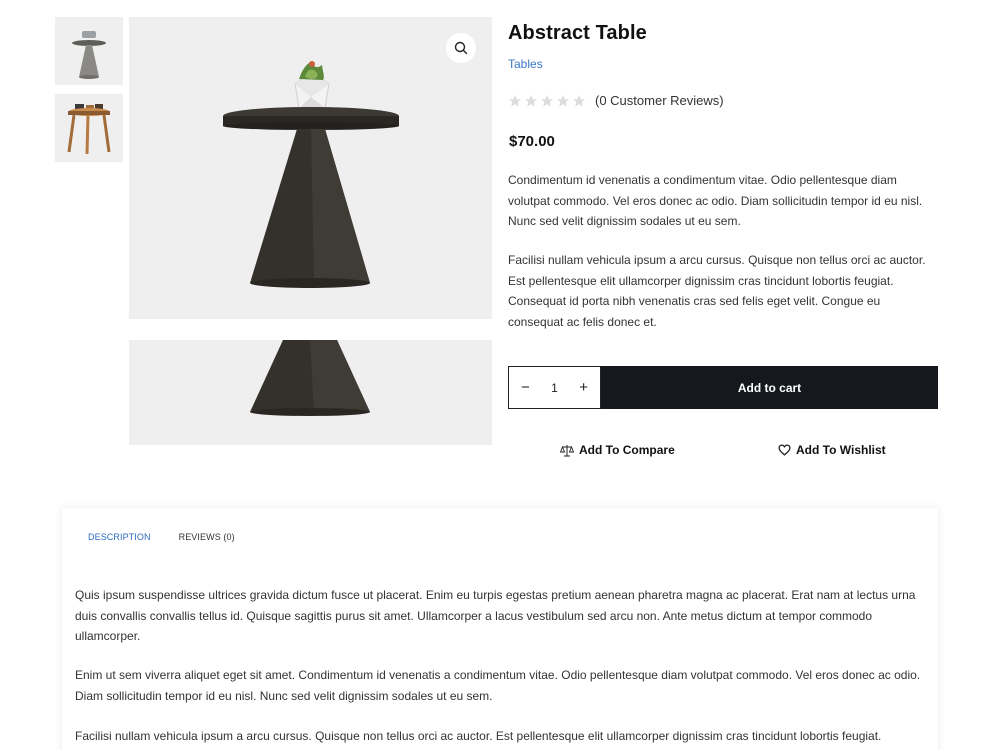 This screenshot has width=1000, height=750. I want to click on black-table-thumbnail-image, so click(89, 55).